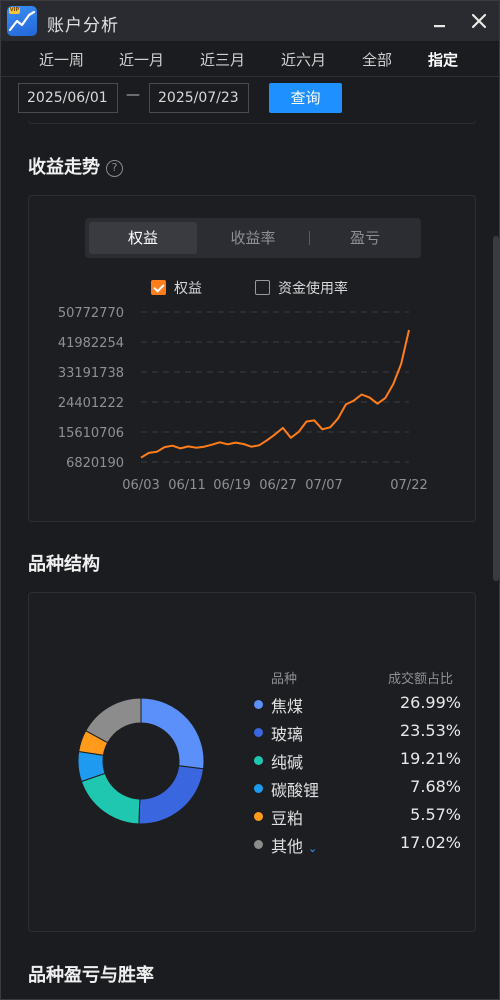  I want to click on variety-row: 玻璃 23.53%, so click(356, 733).